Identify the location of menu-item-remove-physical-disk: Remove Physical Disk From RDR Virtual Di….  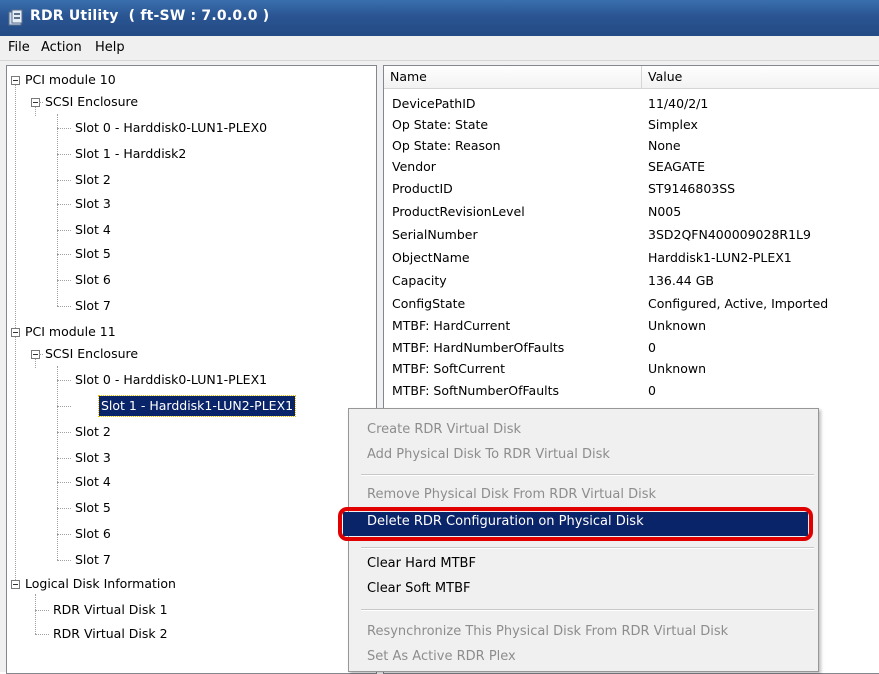
(511, 495).